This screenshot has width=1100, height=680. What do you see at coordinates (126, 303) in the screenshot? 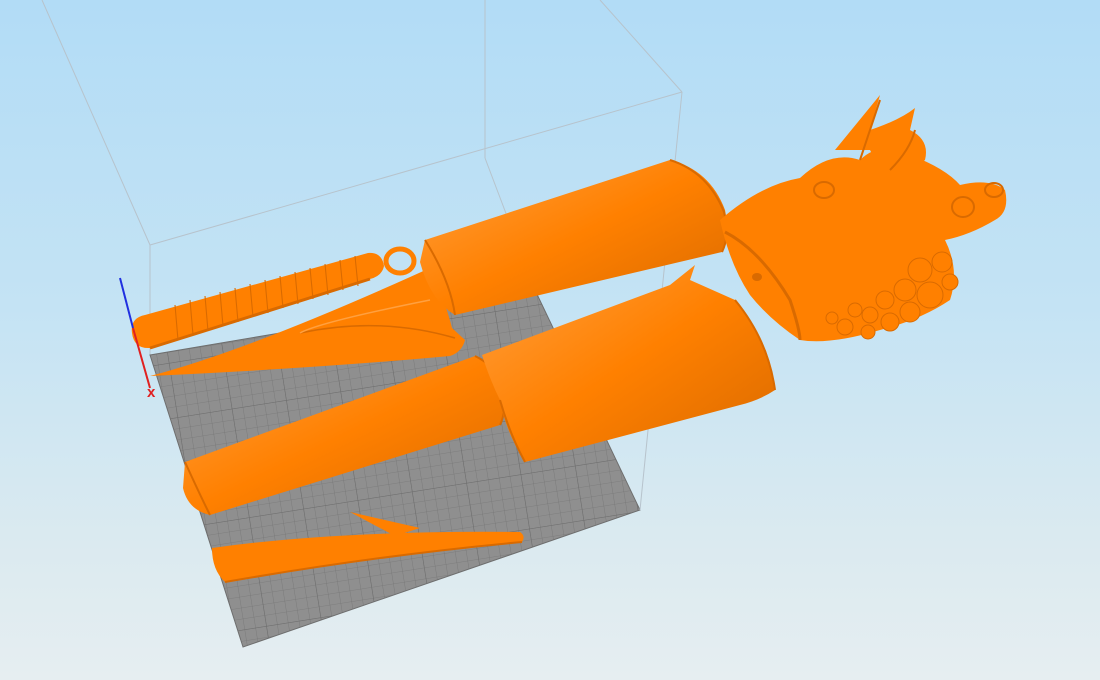
I see `z-axis-line` at bounding box center [126, 303].